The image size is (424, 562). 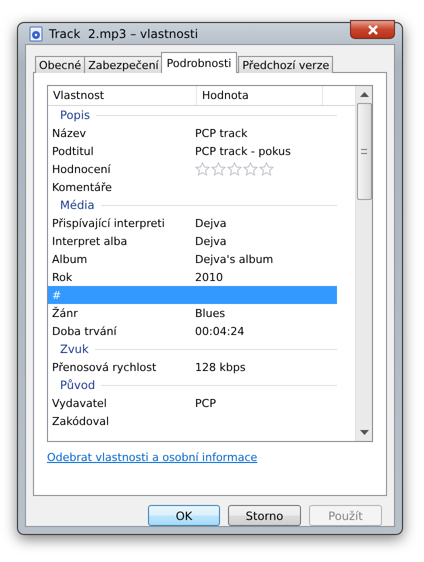 What do you see at coordinates (84, 331) in the screenshot?
I see `property-name: Doba trvání` at bounding box center [84, 331].